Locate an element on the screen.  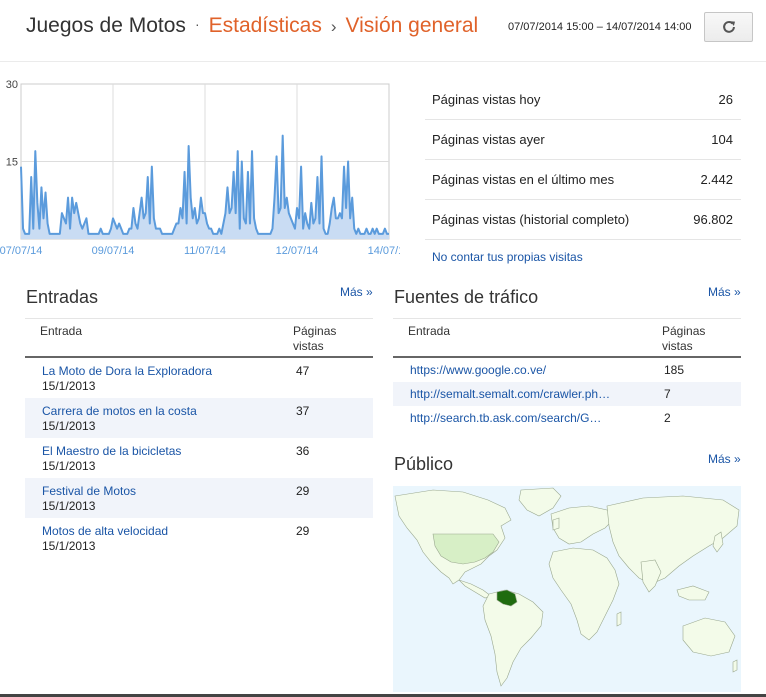
map-region-uk is located at coordinates (556, 524).